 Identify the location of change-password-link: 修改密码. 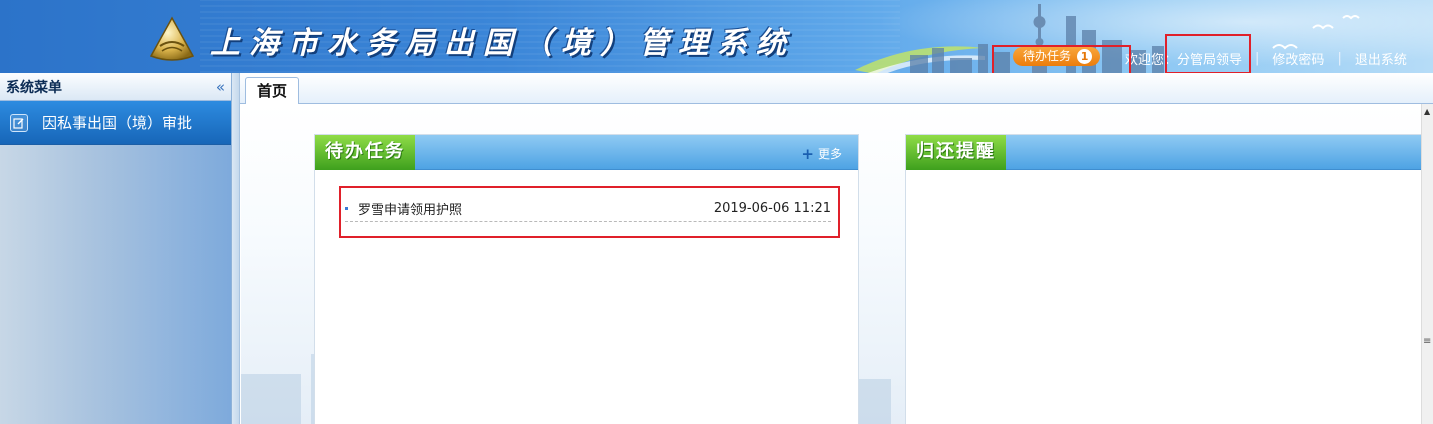
(1298, 58).